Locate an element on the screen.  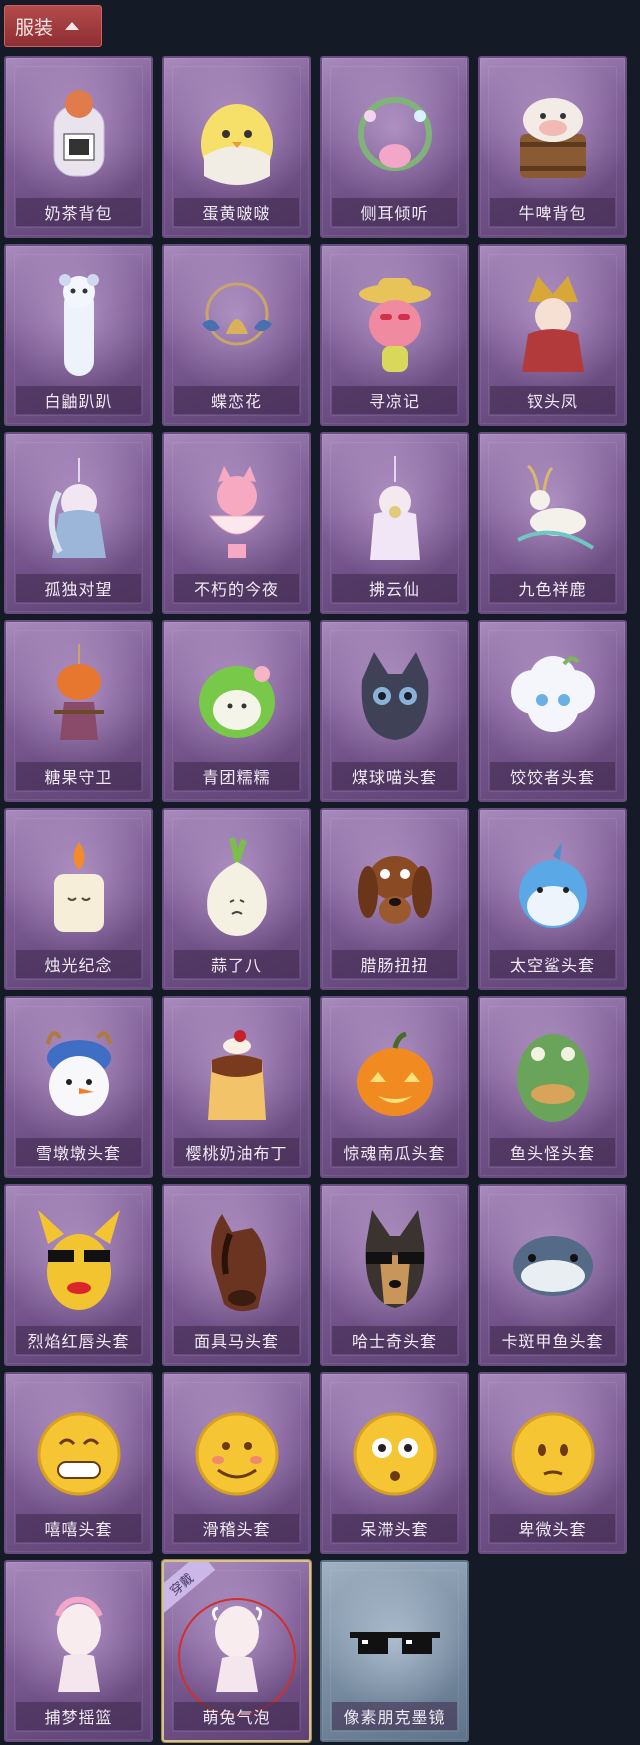
outfit-item-card: 捕梦摇篮 is located at coordinates (78, 1651).